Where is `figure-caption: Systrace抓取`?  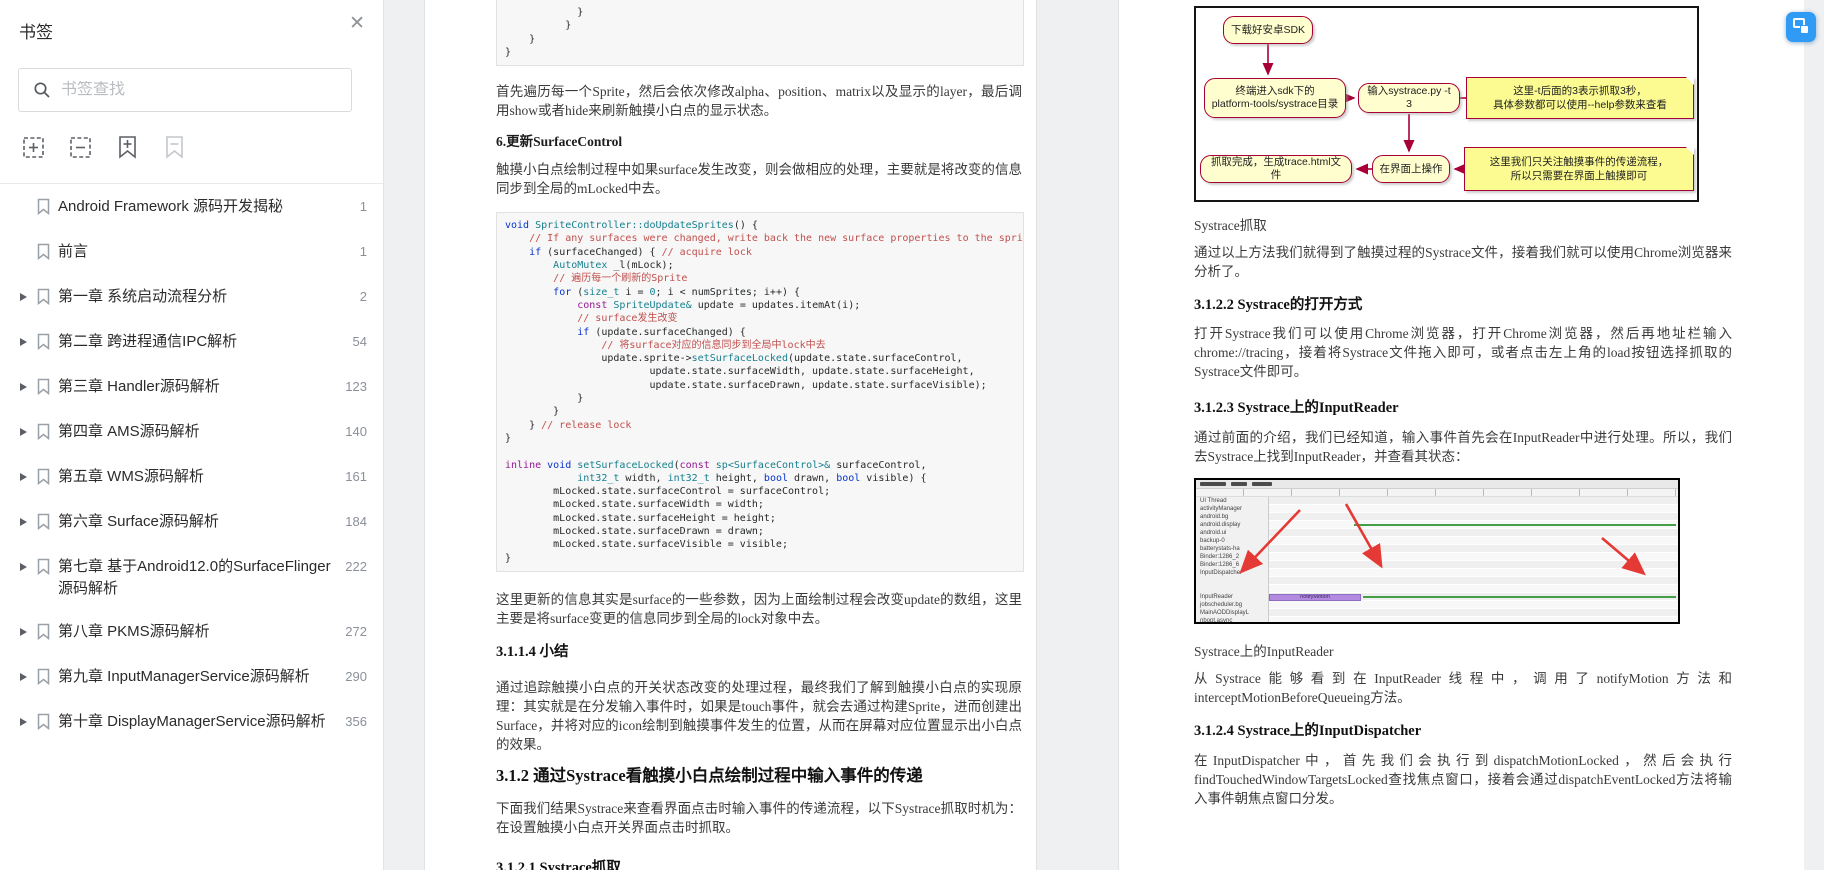 figure-caption: Systrace抓取 is located at coordinates (1230, 225).